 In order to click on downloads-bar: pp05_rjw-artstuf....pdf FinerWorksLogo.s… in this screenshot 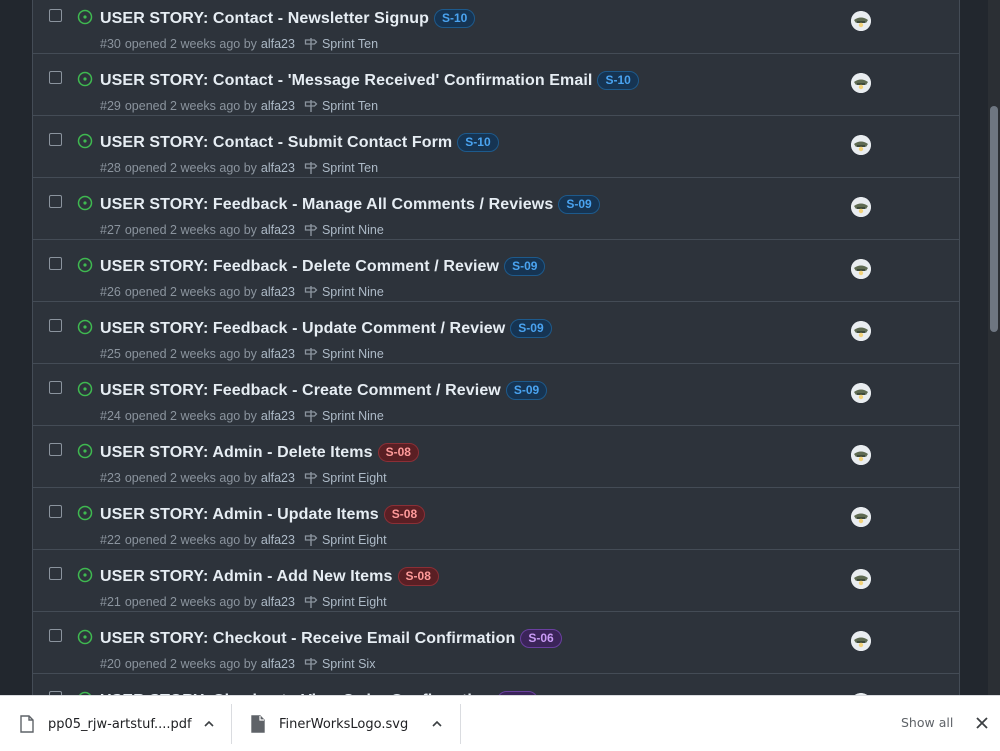, I will do `click(500, 723)`.